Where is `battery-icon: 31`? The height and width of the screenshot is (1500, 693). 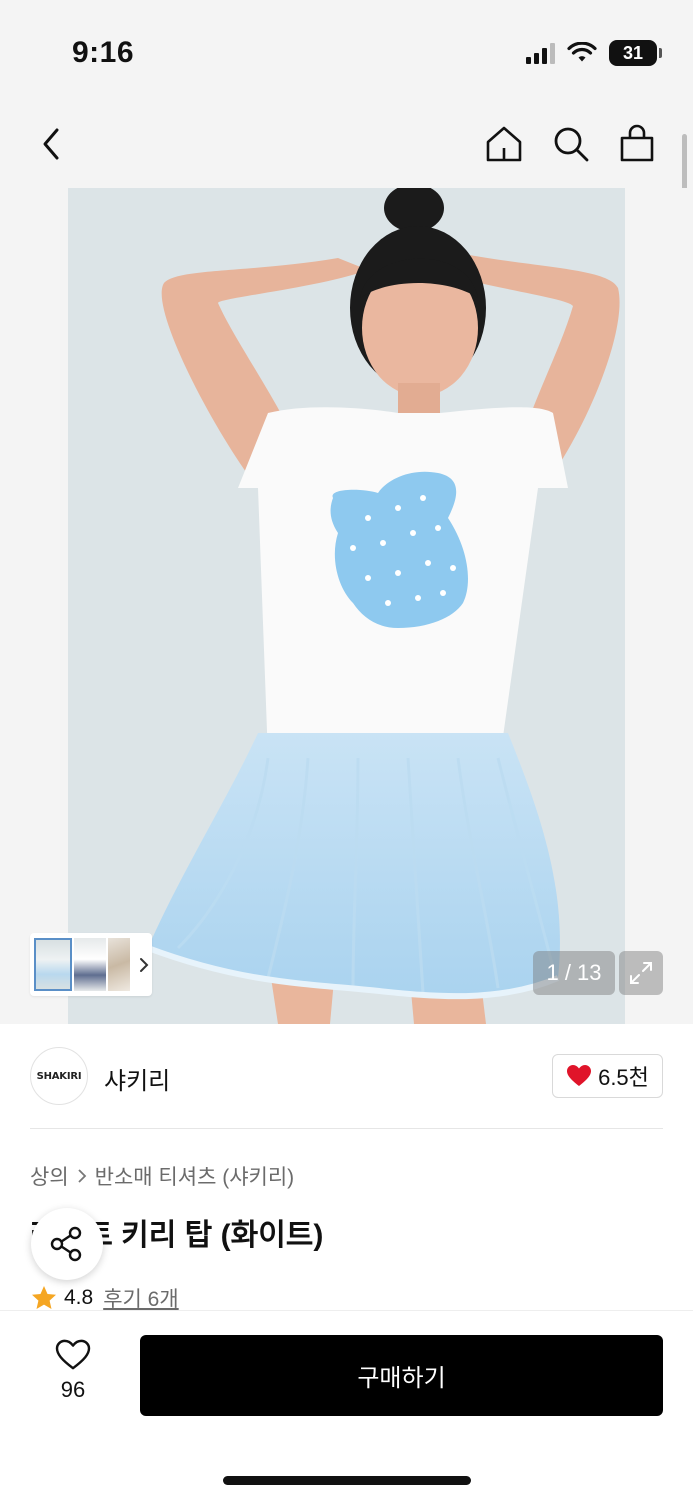
battery-icon: 31 is located at coordinates (635, 53).